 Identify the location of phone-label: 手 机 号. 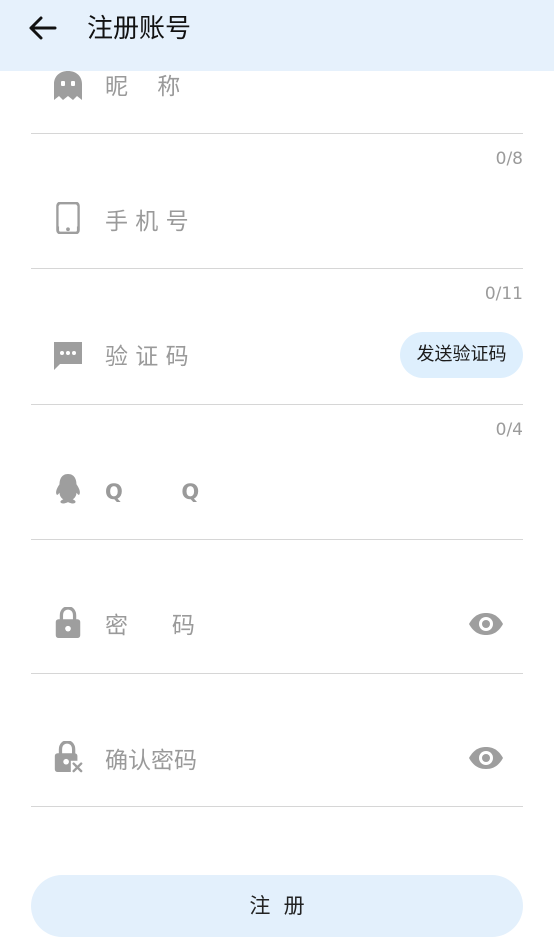
(147, 222).